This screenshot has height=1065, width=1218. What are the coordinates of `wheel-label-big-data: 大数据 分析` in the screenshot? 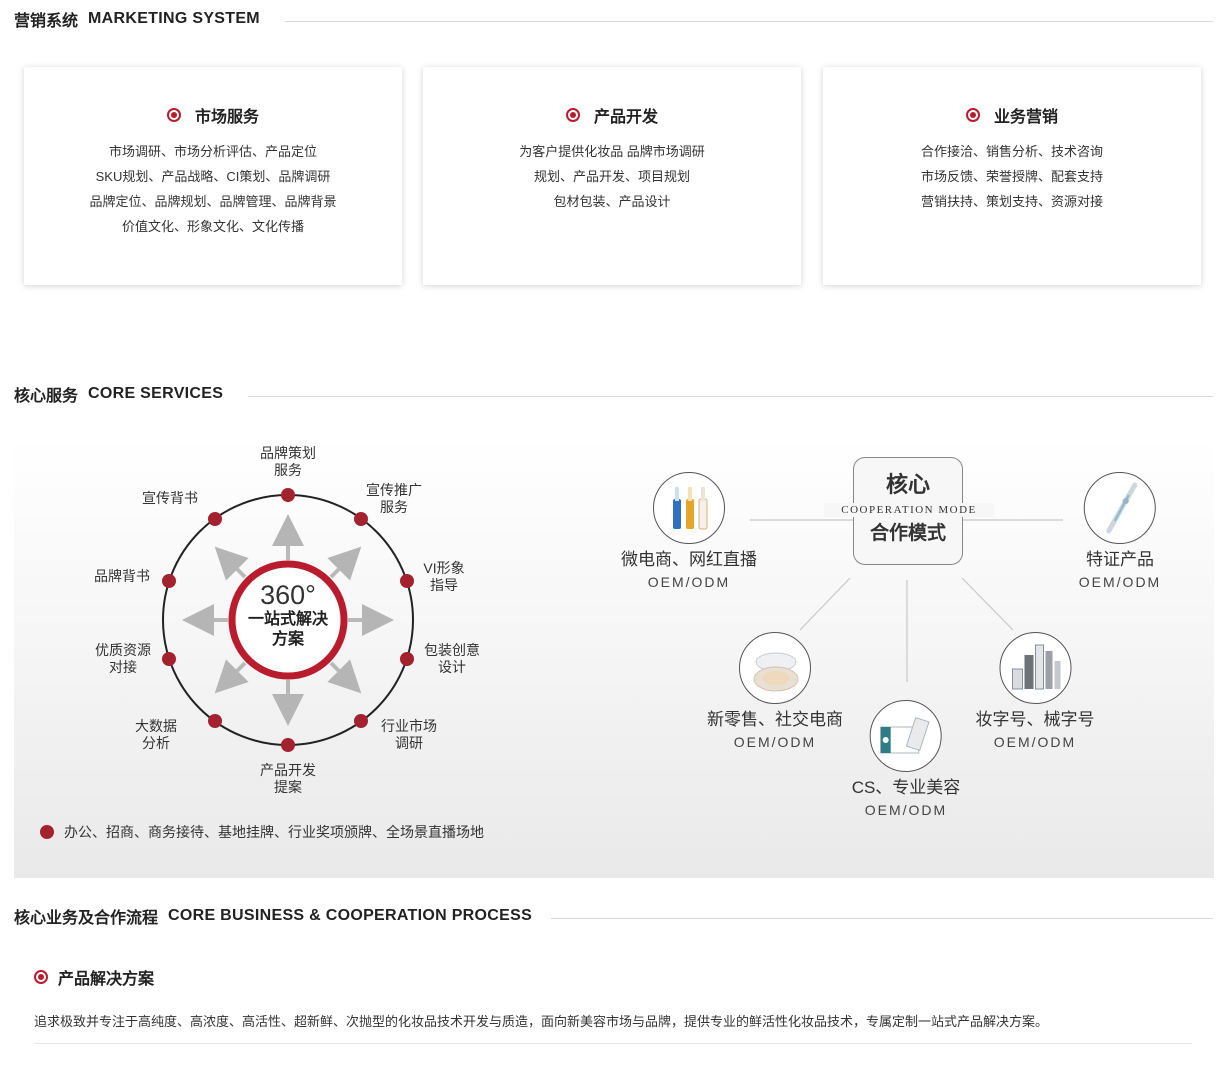 It's located at (156, 734).